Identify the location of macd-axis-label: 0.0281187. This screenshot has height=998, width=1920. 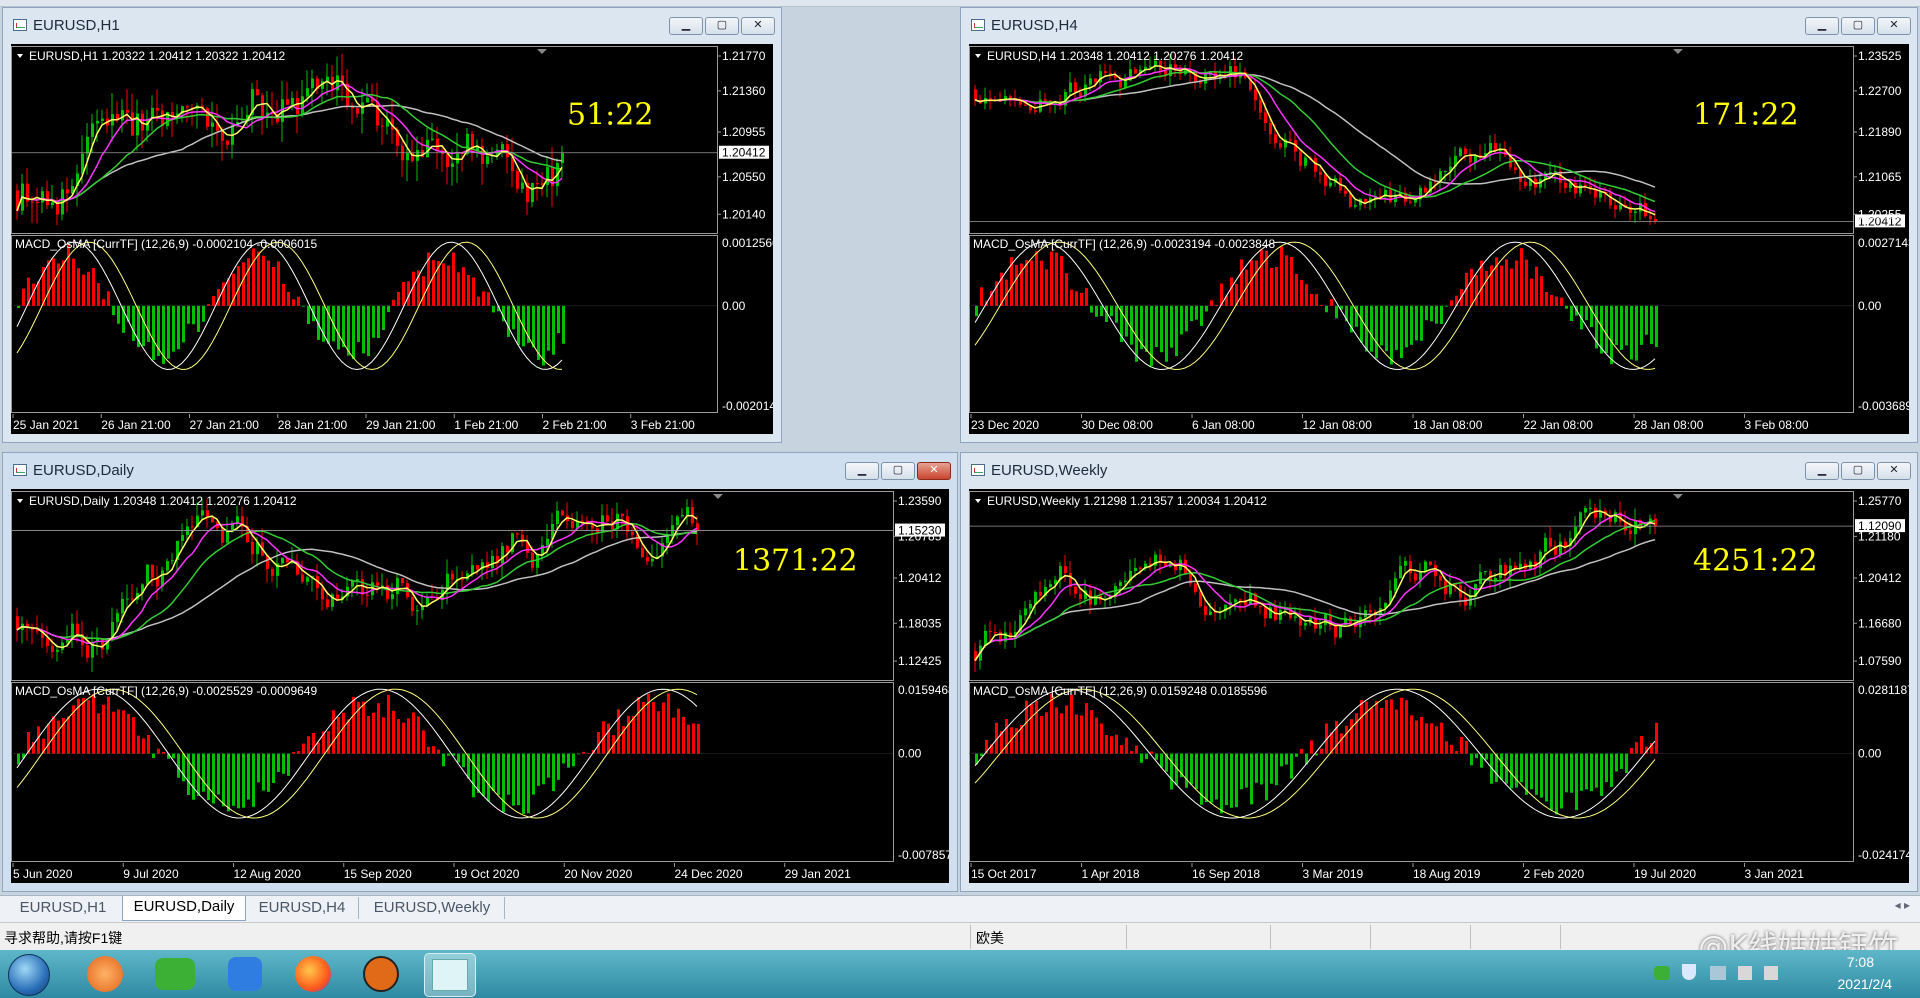
(1883, 690).